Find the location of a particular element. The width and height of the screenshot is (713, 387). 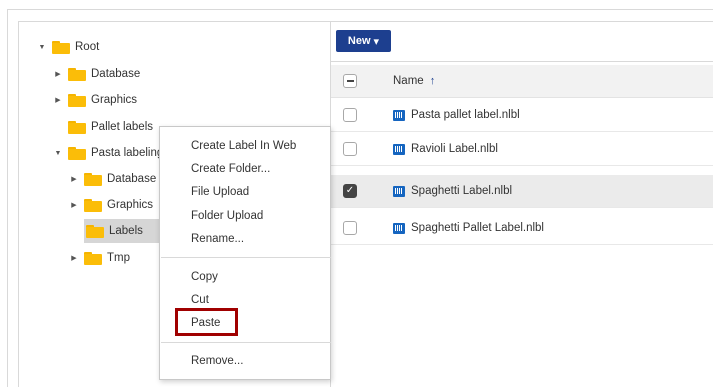

tree-item-label: Pallet labels is located at coordinates (122, 127).